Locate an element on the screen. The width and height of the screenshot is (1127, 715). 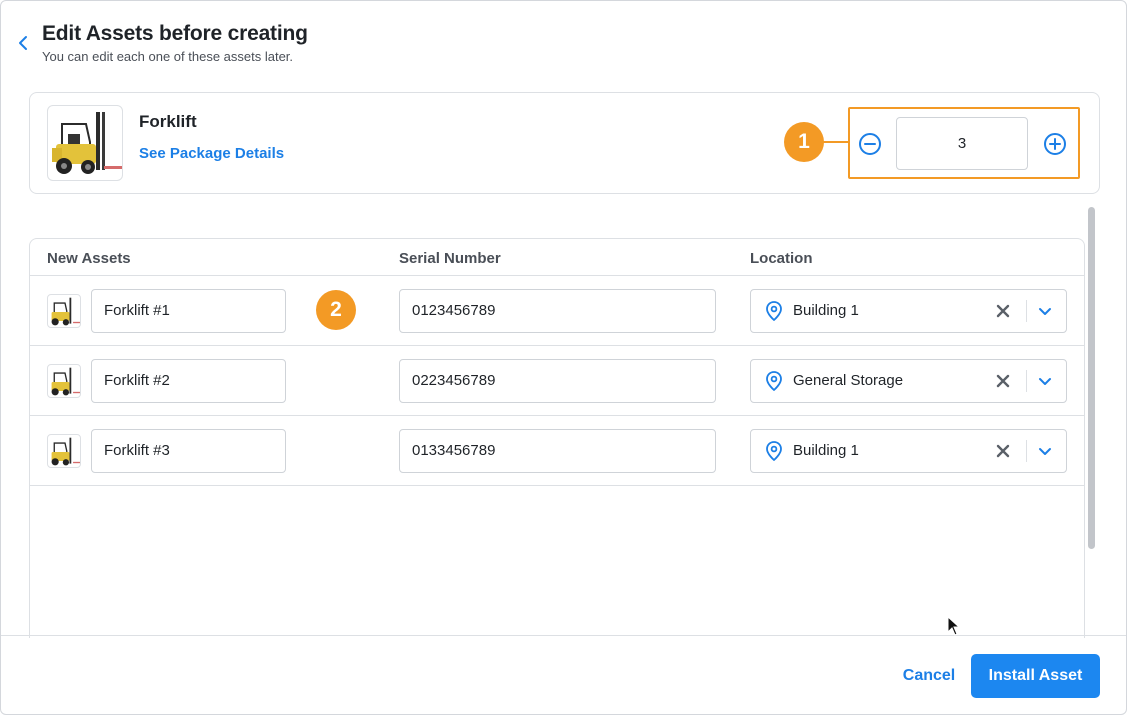
scrollbar is located at coordinates (1092, 415).